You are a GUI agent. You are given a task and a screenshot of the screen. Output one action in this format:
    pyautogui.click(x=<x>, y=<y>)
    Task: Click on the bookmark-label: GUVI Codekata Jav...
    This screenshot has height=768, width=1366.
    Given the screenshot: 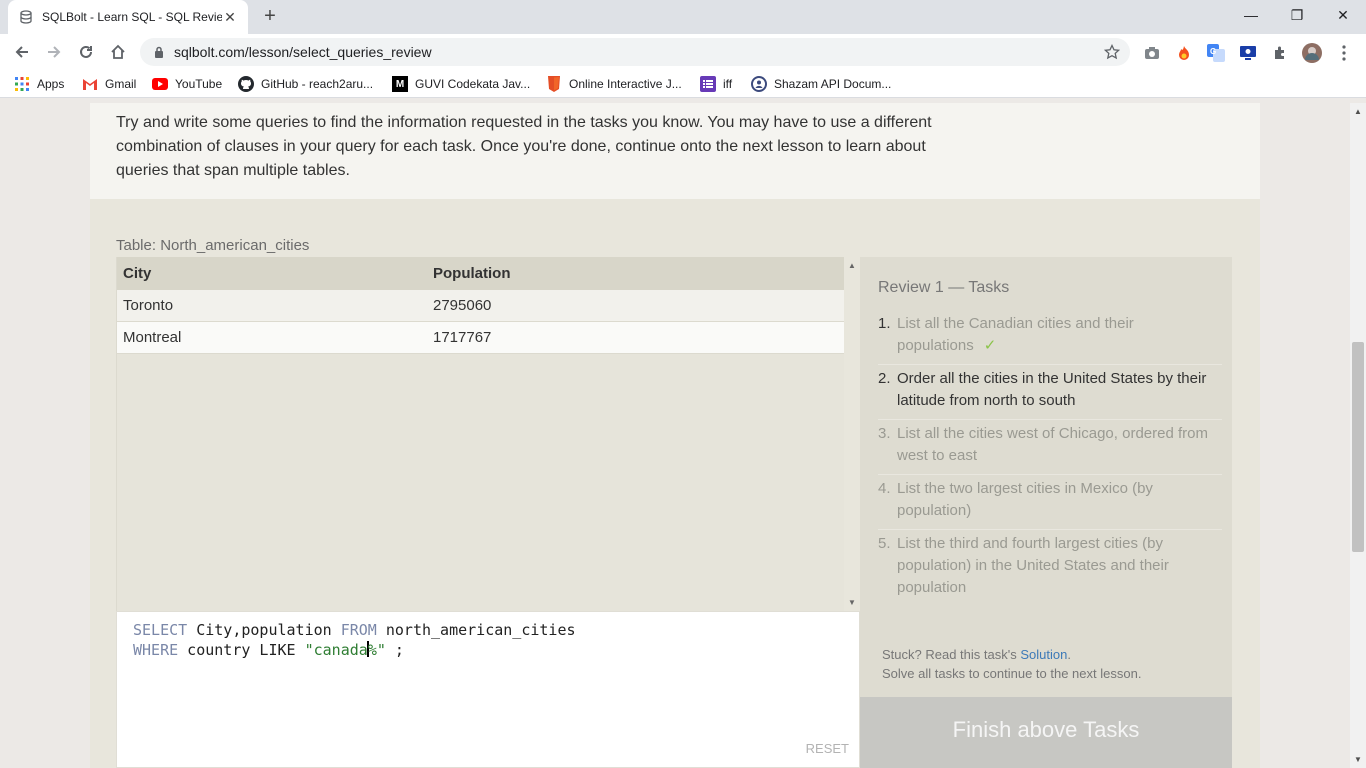 What is the action you would take?
    pyautogui.click(x=473, y=84)
    